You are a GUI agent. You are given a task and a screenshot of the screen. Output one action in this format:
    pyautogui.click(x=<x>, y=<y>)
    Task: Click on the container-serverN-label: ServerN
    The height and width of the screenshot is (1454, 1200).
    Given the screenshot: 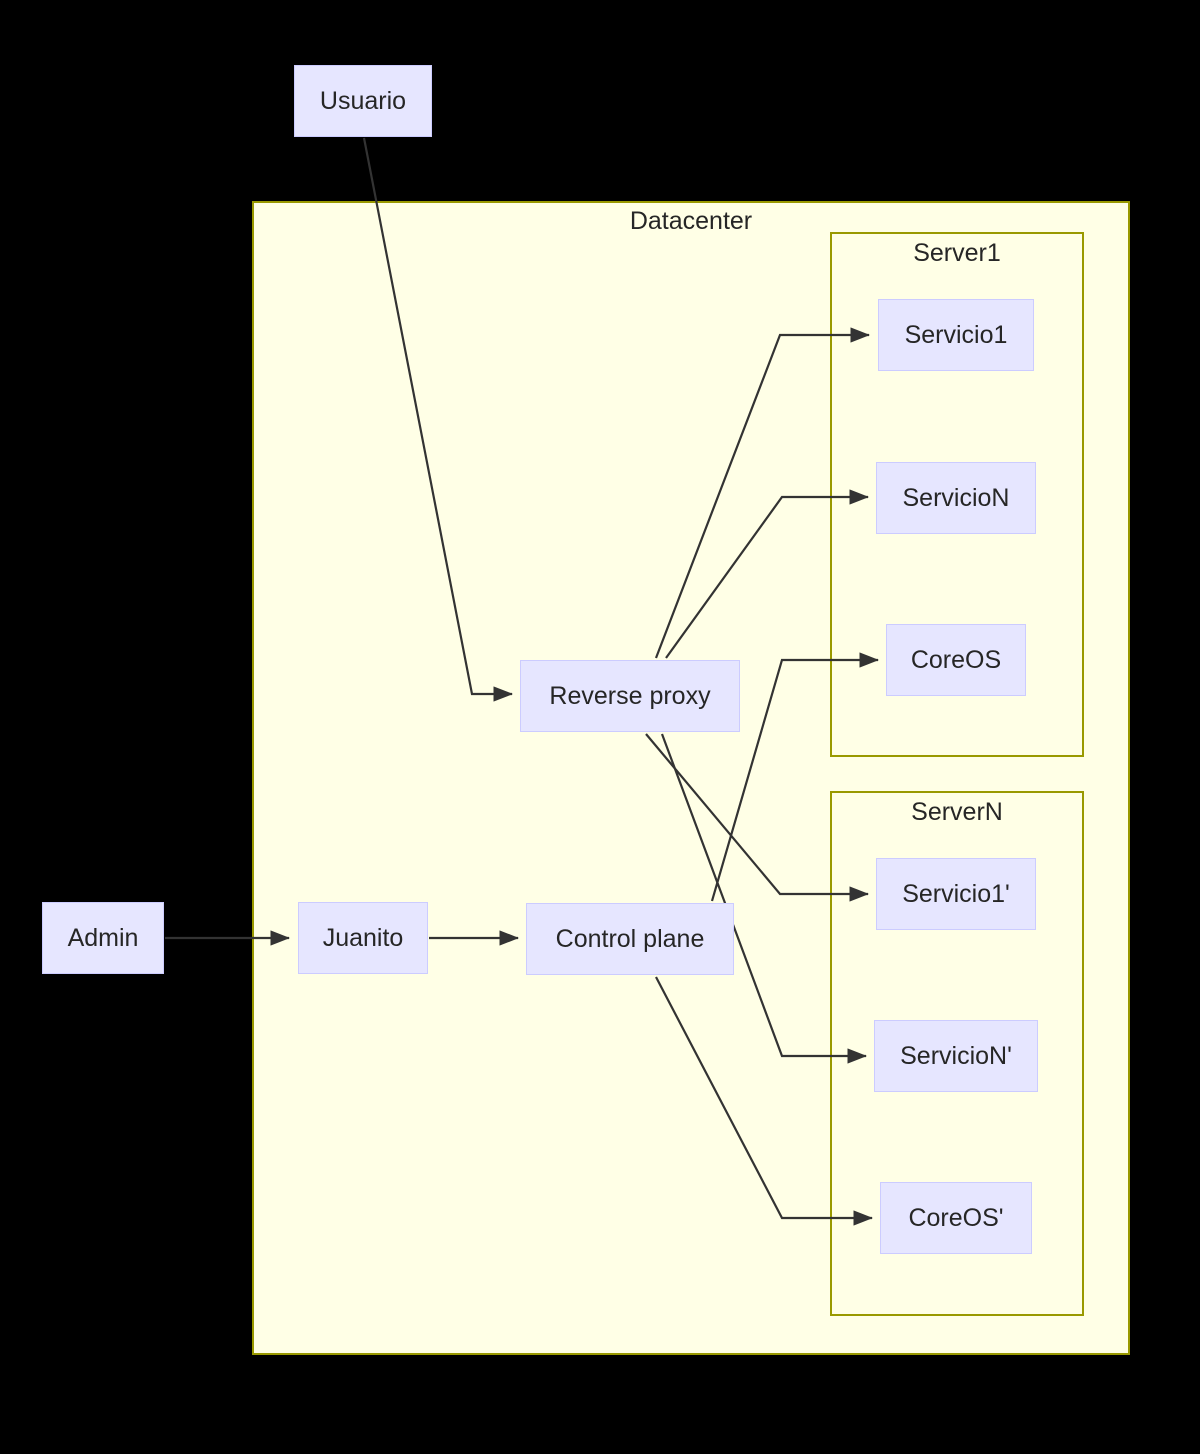 What is the action you would take?
    pyautogui.click(x=957, y=812)
    